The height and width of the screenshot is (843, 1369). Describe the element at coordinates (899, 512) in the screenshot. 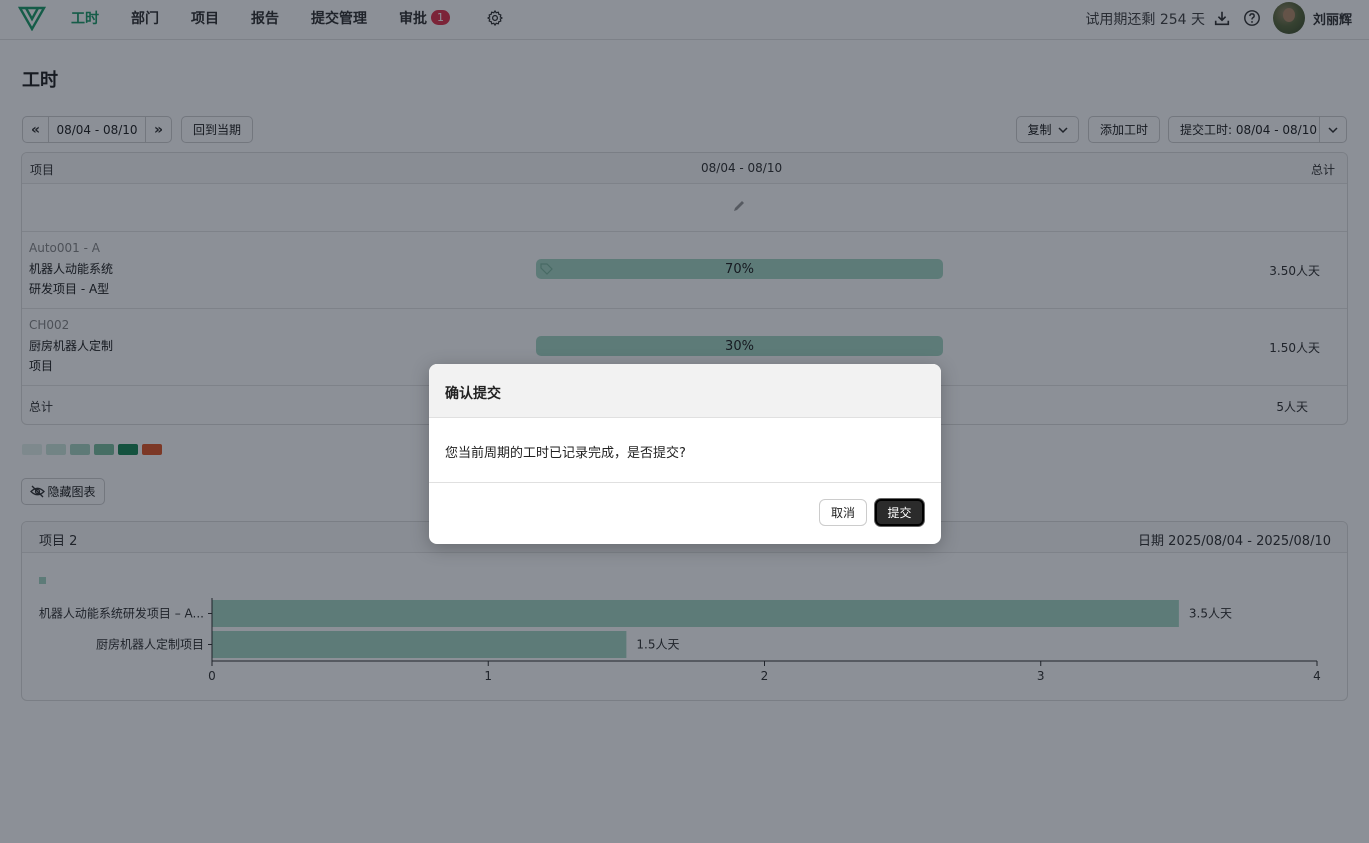

I see `submit-button: 提交` at that location.